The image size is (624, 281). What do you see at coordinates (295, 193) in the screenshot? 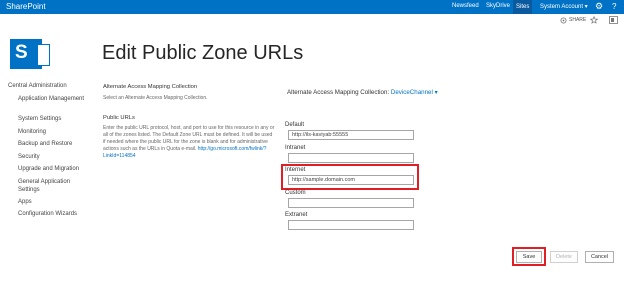
I see `custom-field-label: Custom` at bounding box center [295, 193].